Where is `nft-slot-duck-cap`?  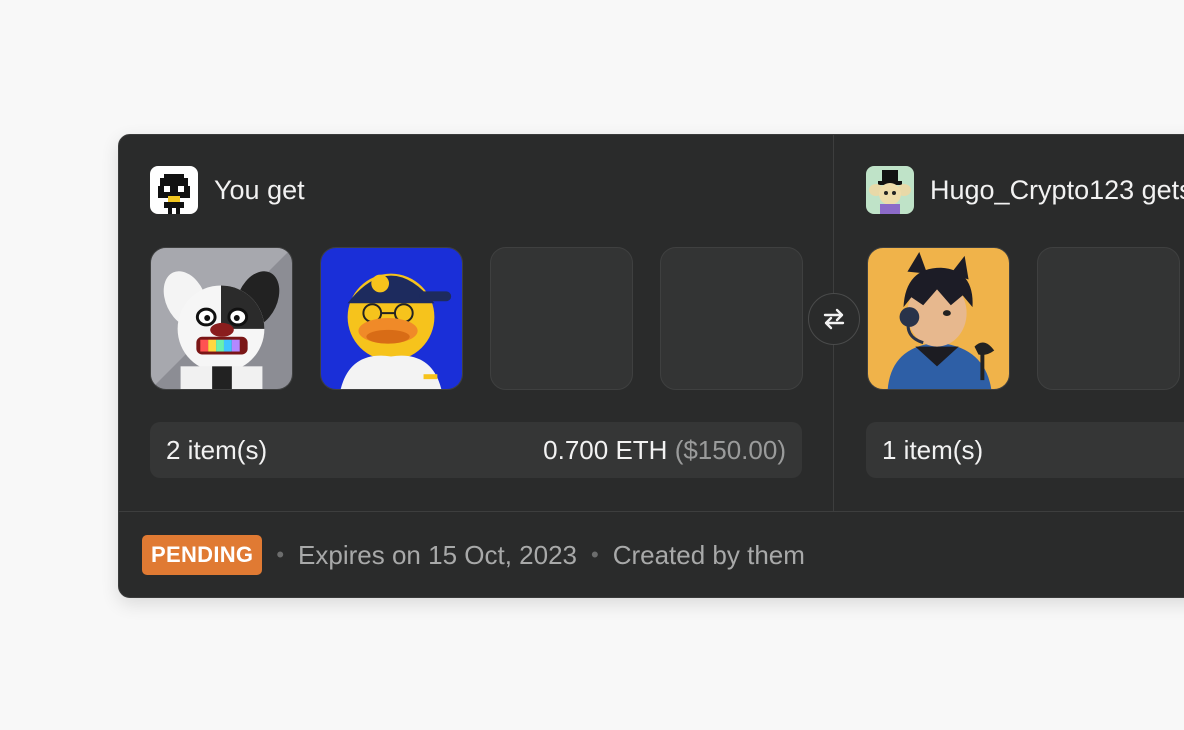 nft-slot-duck-cap is located at coordinates (391, 318).